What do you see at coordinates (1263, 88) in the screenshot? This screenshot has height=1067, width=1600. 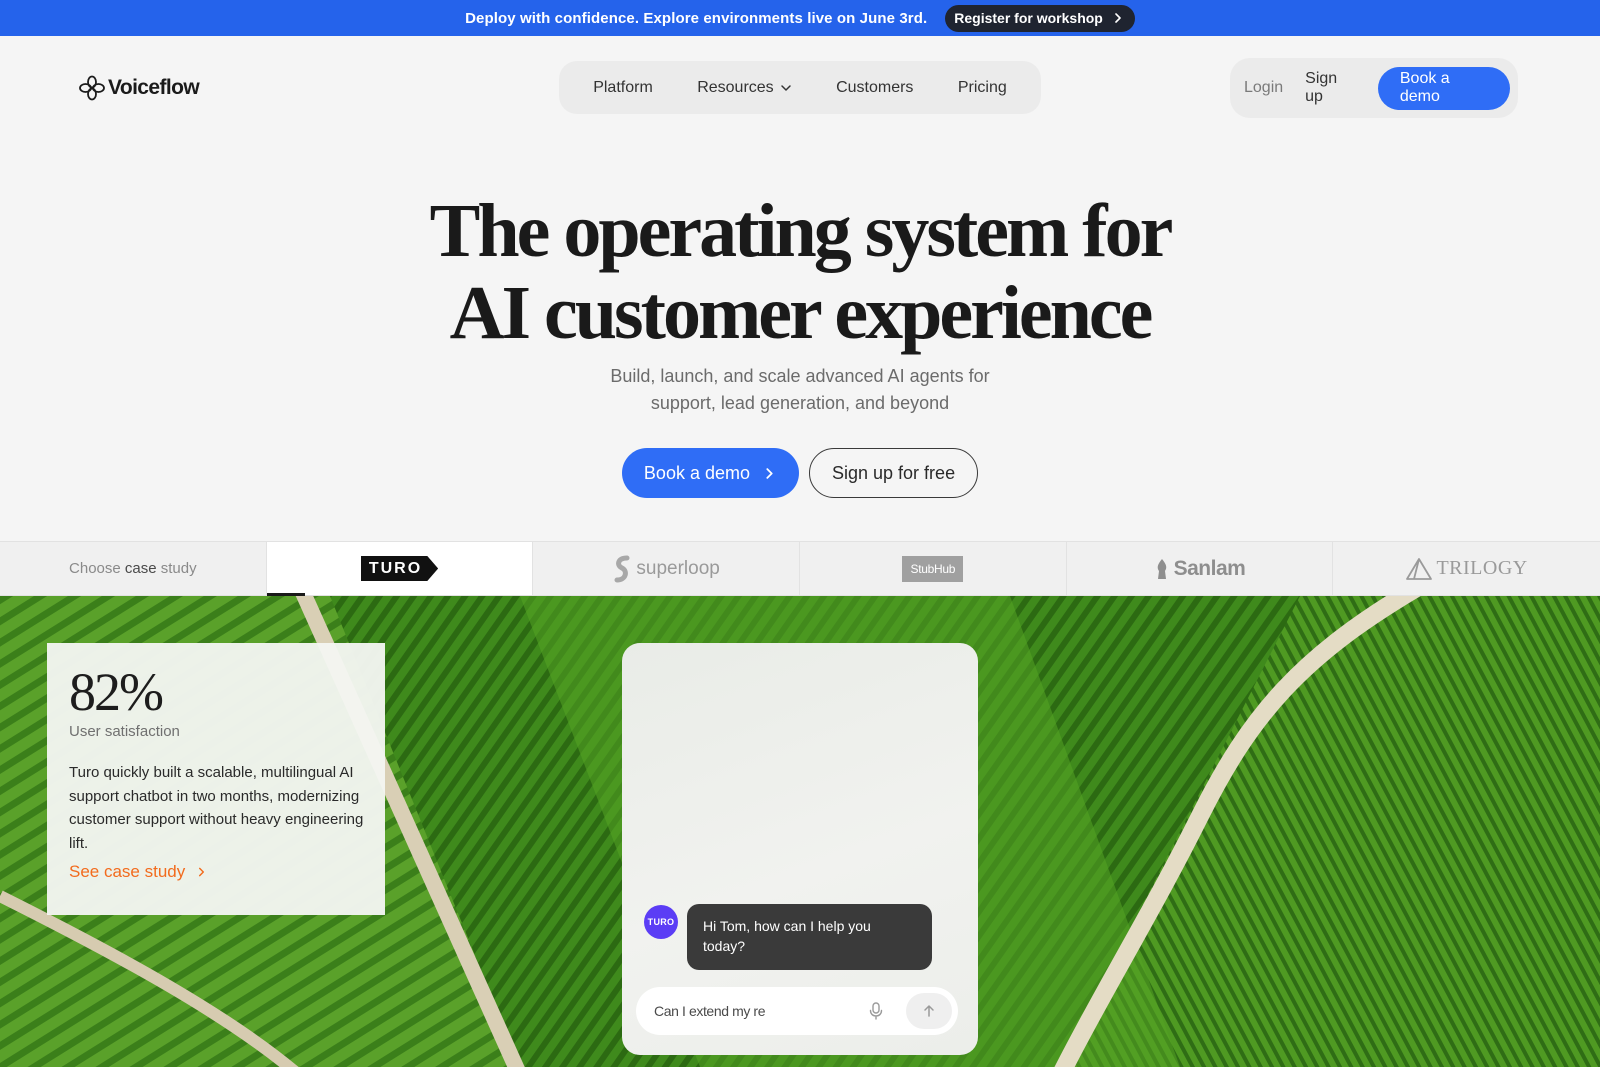 I see `login-link: Login` at bounding box center [1263, 88].